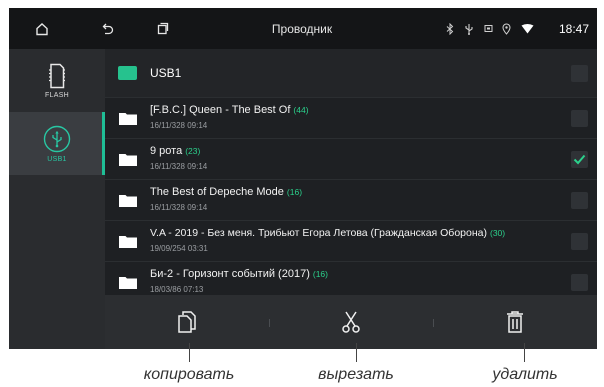 Image resolution: width=604 pixels, height=387 pixels. I want to click on sidebar-item-flash: FLASH, so click(57, 80).